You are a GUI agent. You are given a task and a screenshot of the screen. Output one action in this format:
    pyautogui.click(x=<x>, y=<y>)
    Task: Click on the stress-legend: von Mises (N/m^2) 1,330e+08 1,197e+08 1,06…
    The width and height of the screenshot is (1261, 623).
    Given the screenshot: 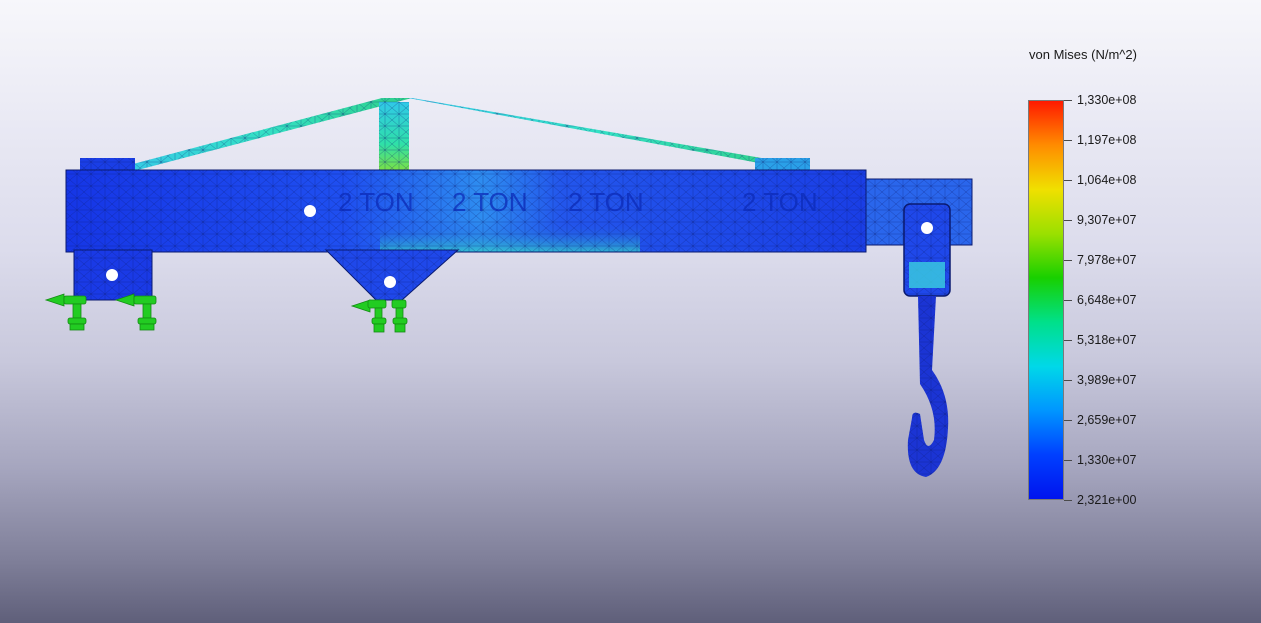 What is the action you would take?
    pyautogui.click(x=1135, y=277)
    